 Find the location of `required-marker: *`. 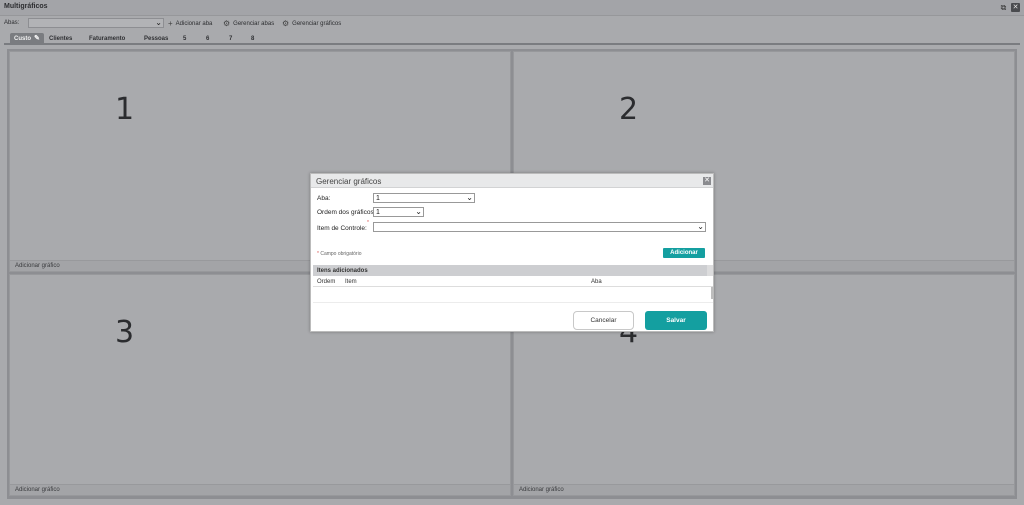

required-marker: * is located at coordinates (368, 223).